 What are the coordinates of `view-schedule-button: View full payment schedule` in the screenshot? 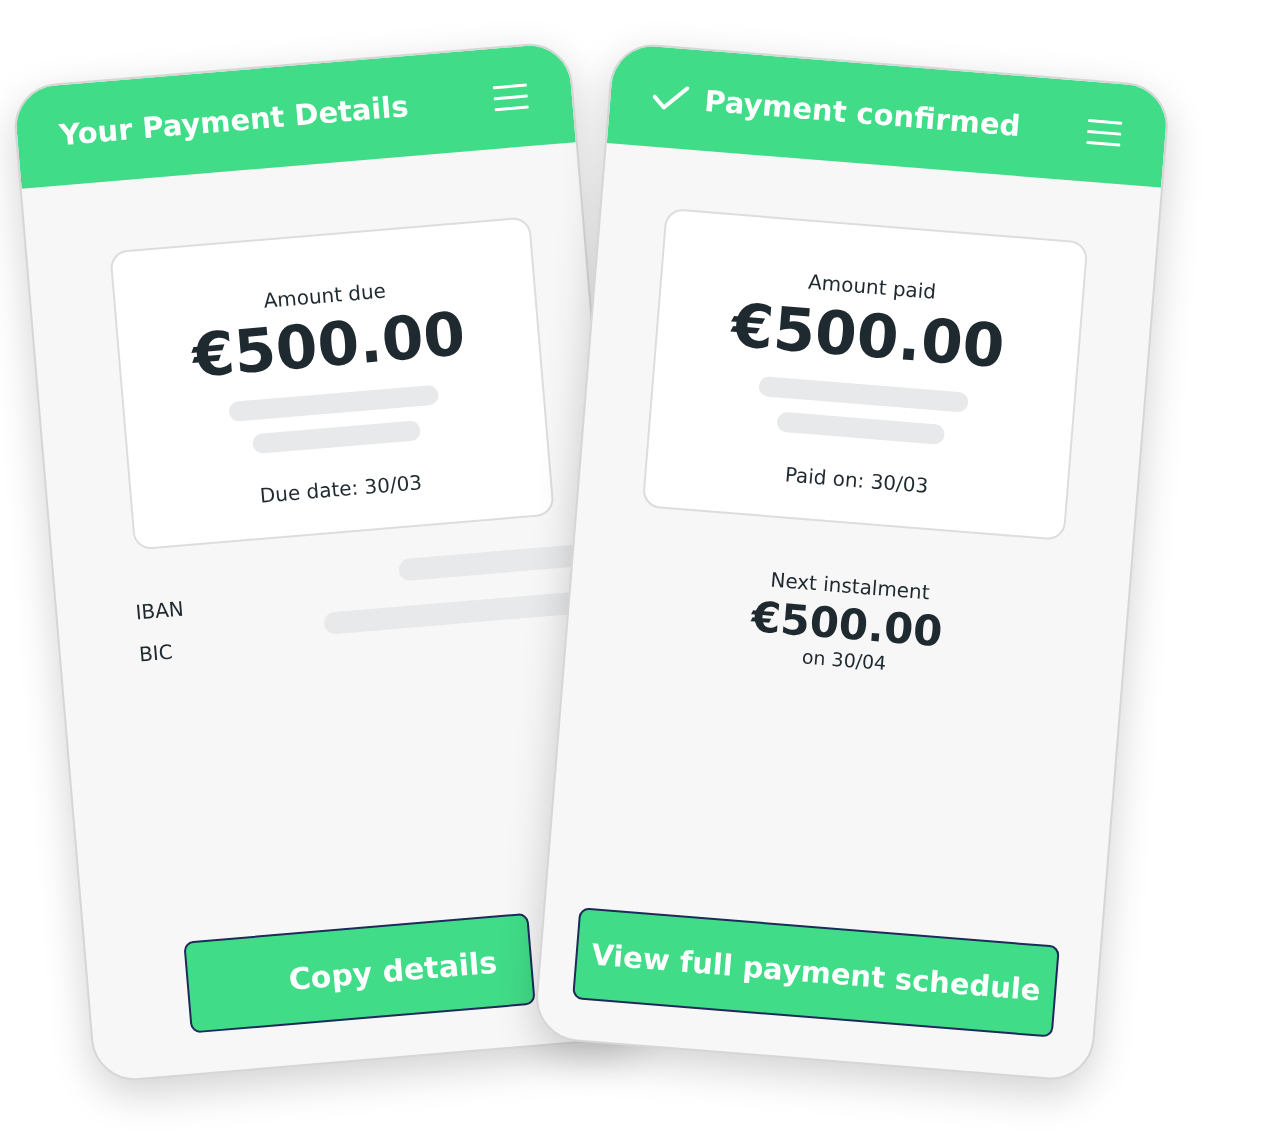 It's located at (816, 972).